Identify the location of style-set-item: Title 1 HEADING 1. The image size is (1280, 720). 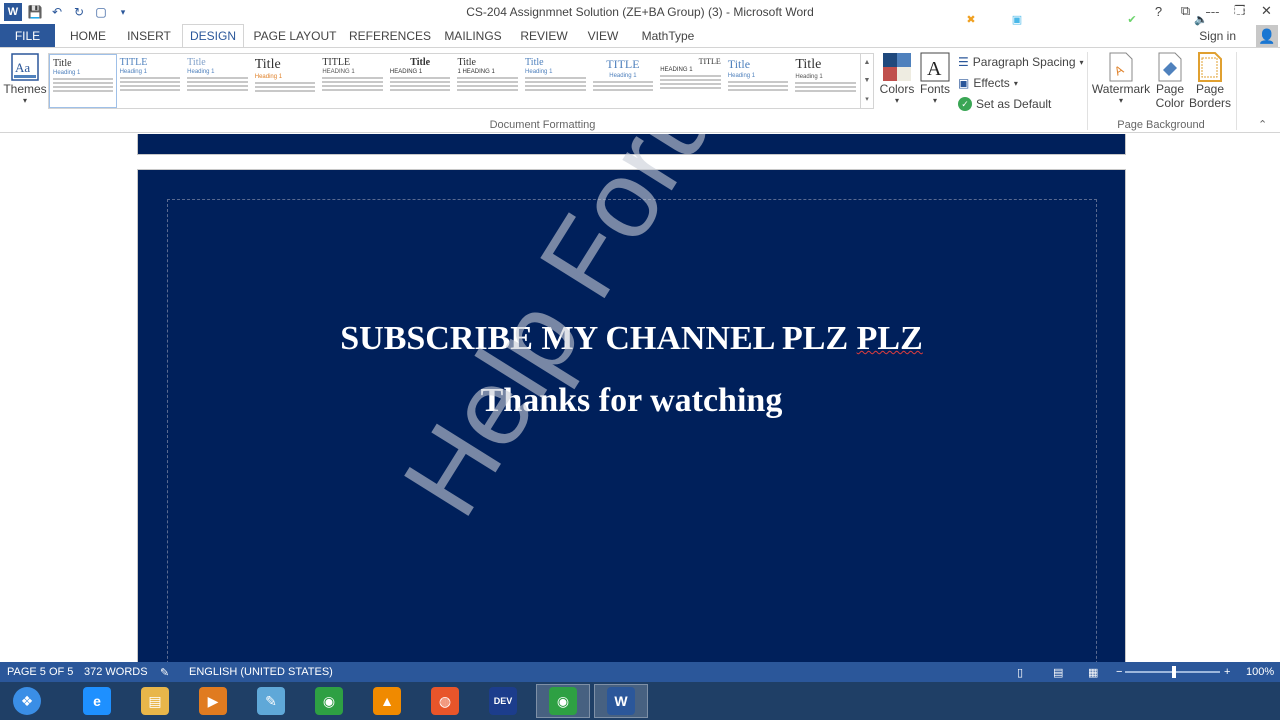
(488, 81).